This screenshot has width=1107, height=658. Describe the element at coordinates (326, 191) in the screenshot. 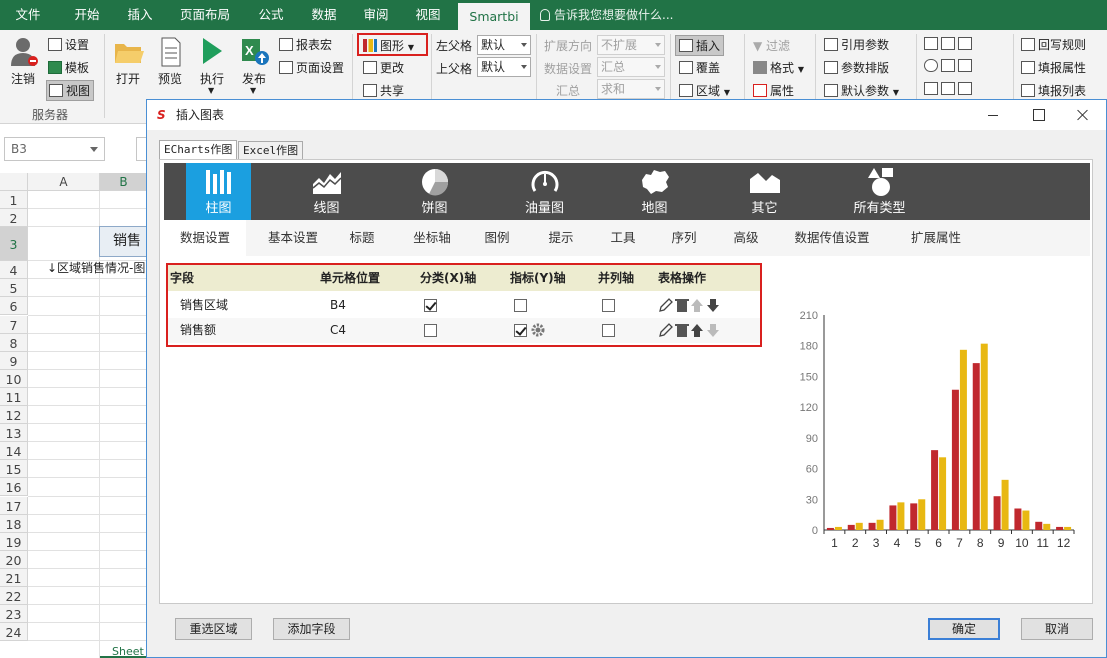

I see `chart-type-line-item: 线图` at that location.